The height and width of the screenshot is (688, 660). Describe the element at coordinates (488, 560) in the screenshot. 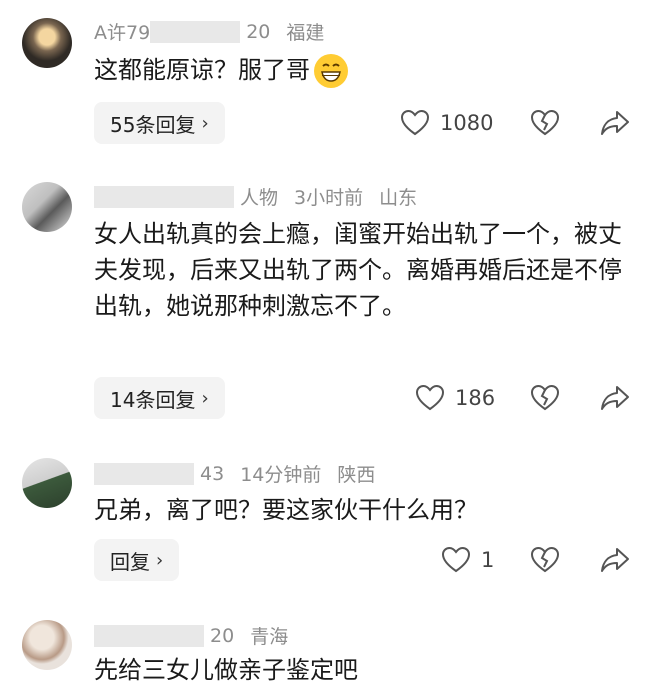

I see `like-count: 1` at that location.